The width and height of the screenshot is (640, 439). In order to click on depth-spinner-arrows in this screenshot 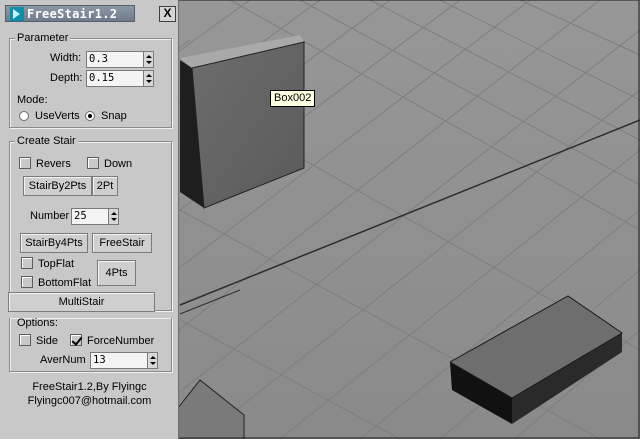, I will do `click(148, 78)`.